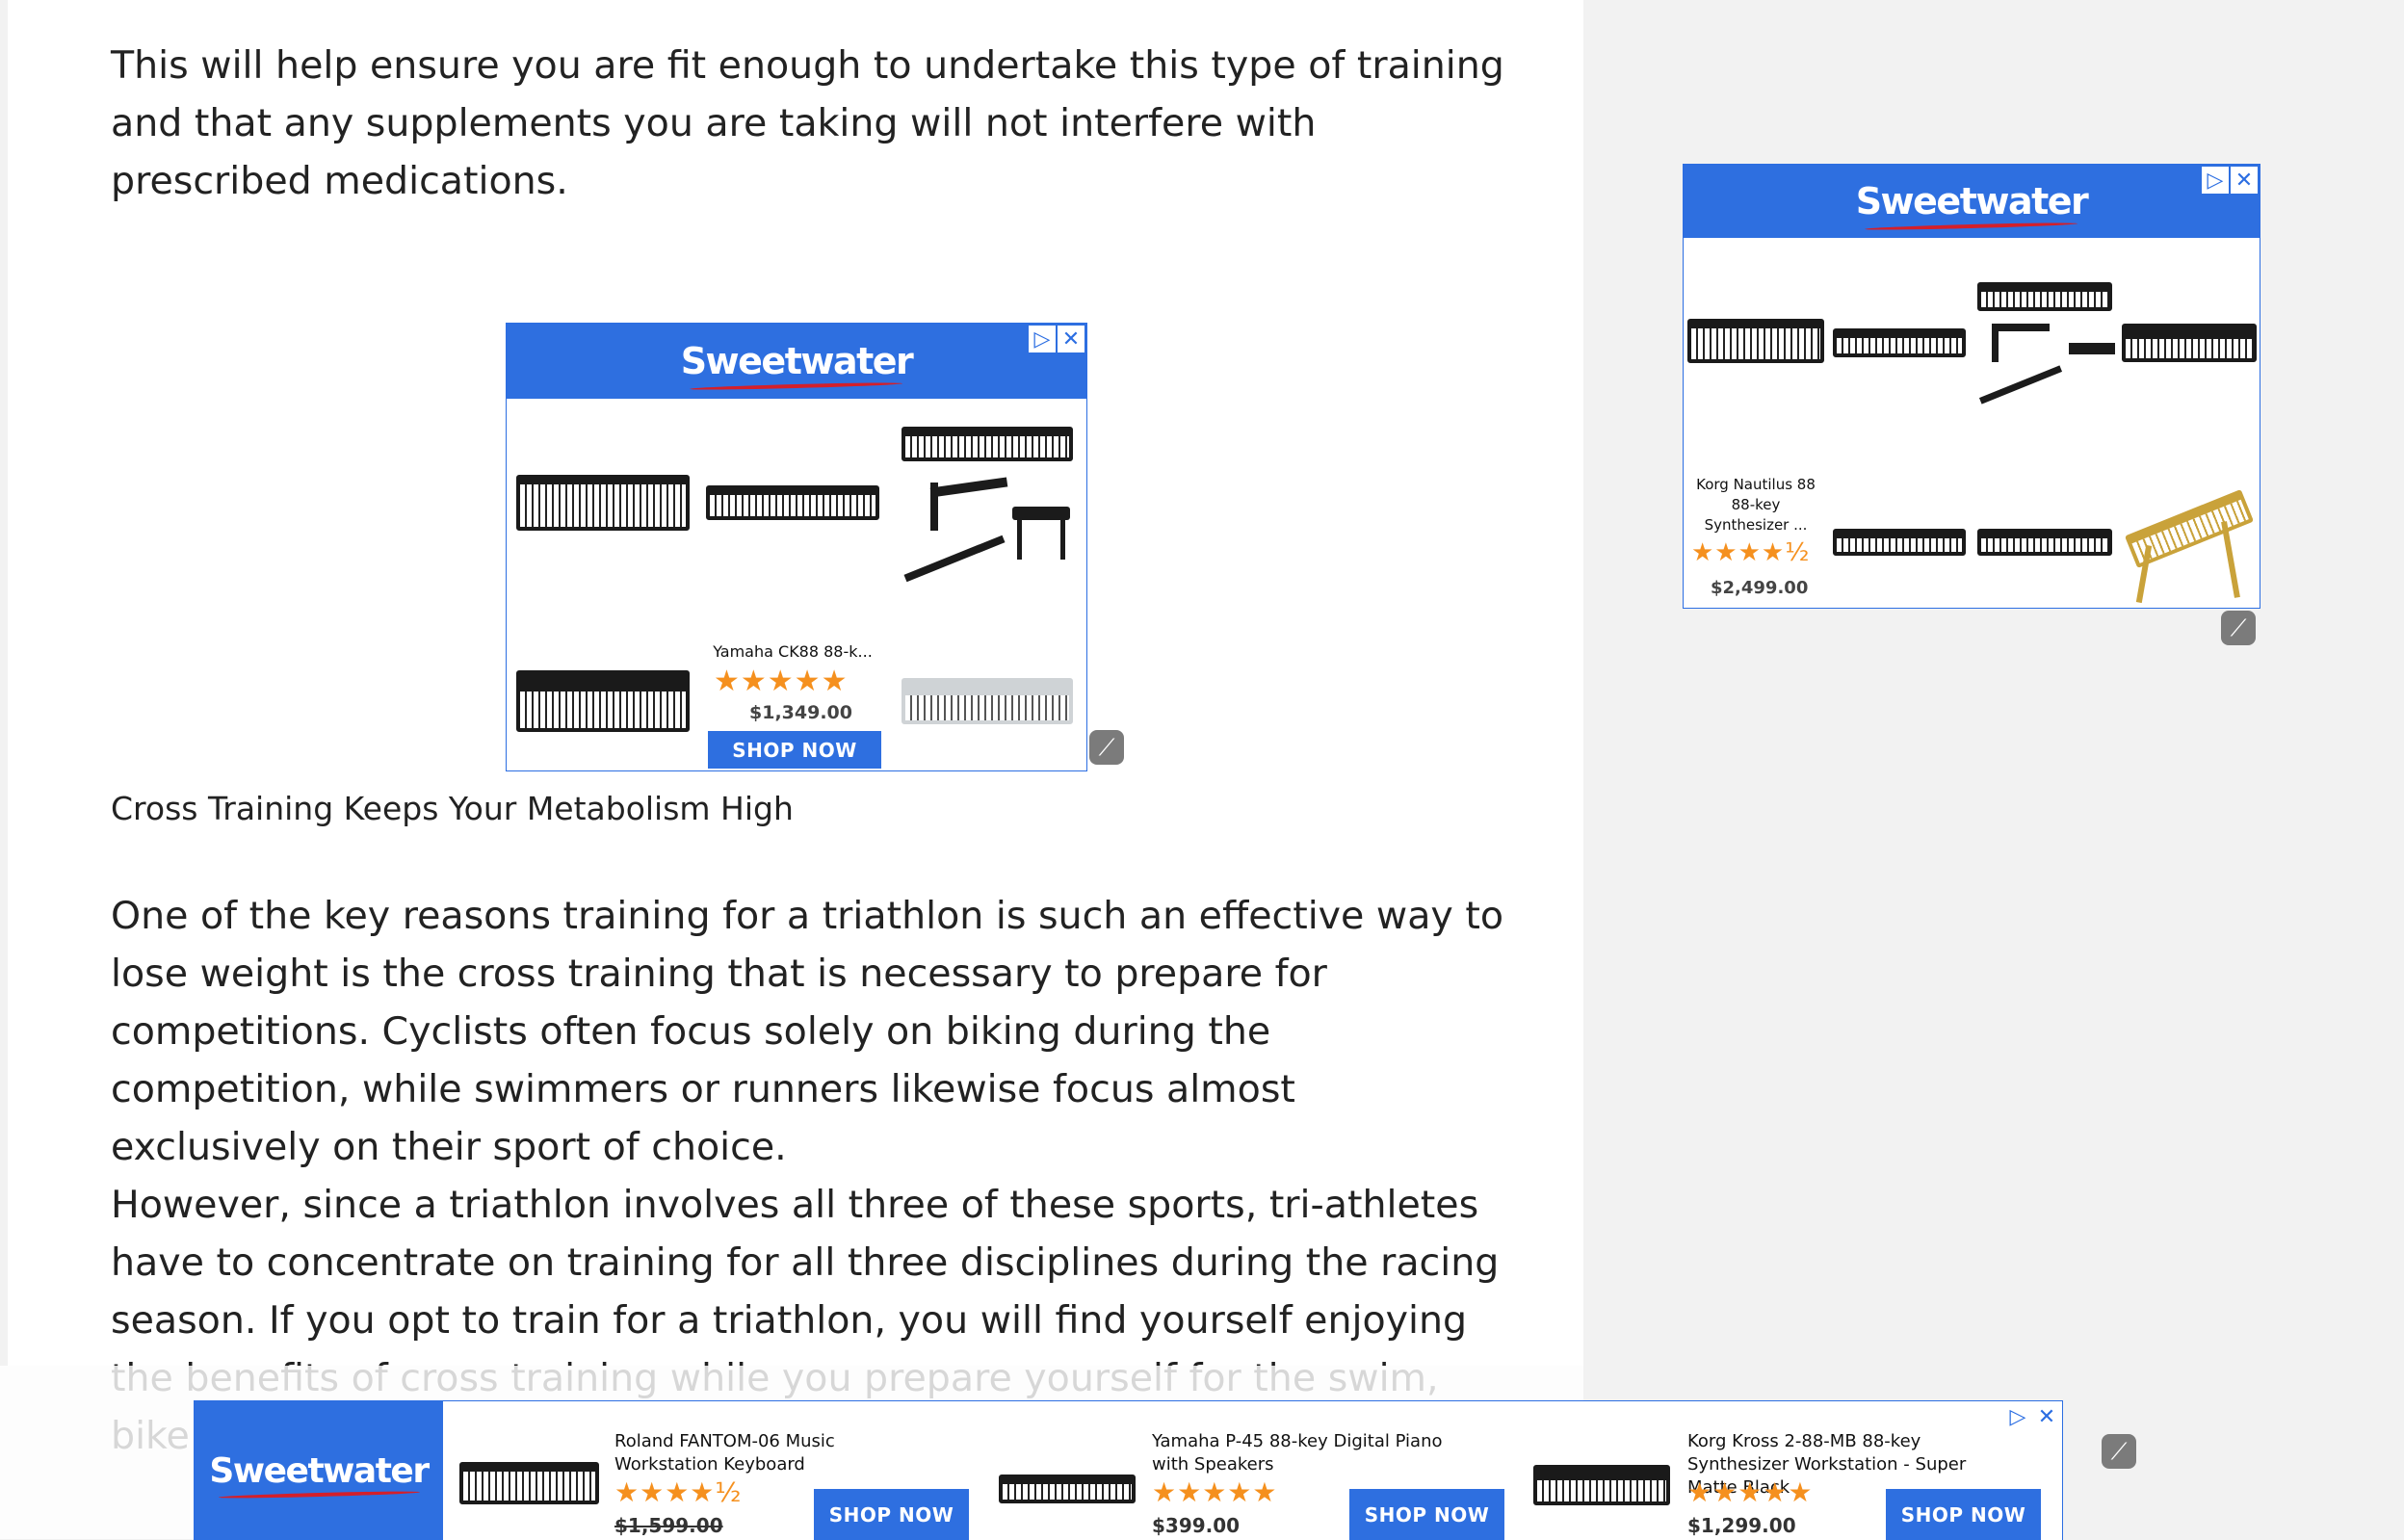  I want to click on price: $1,349.00, so click(800, 712).